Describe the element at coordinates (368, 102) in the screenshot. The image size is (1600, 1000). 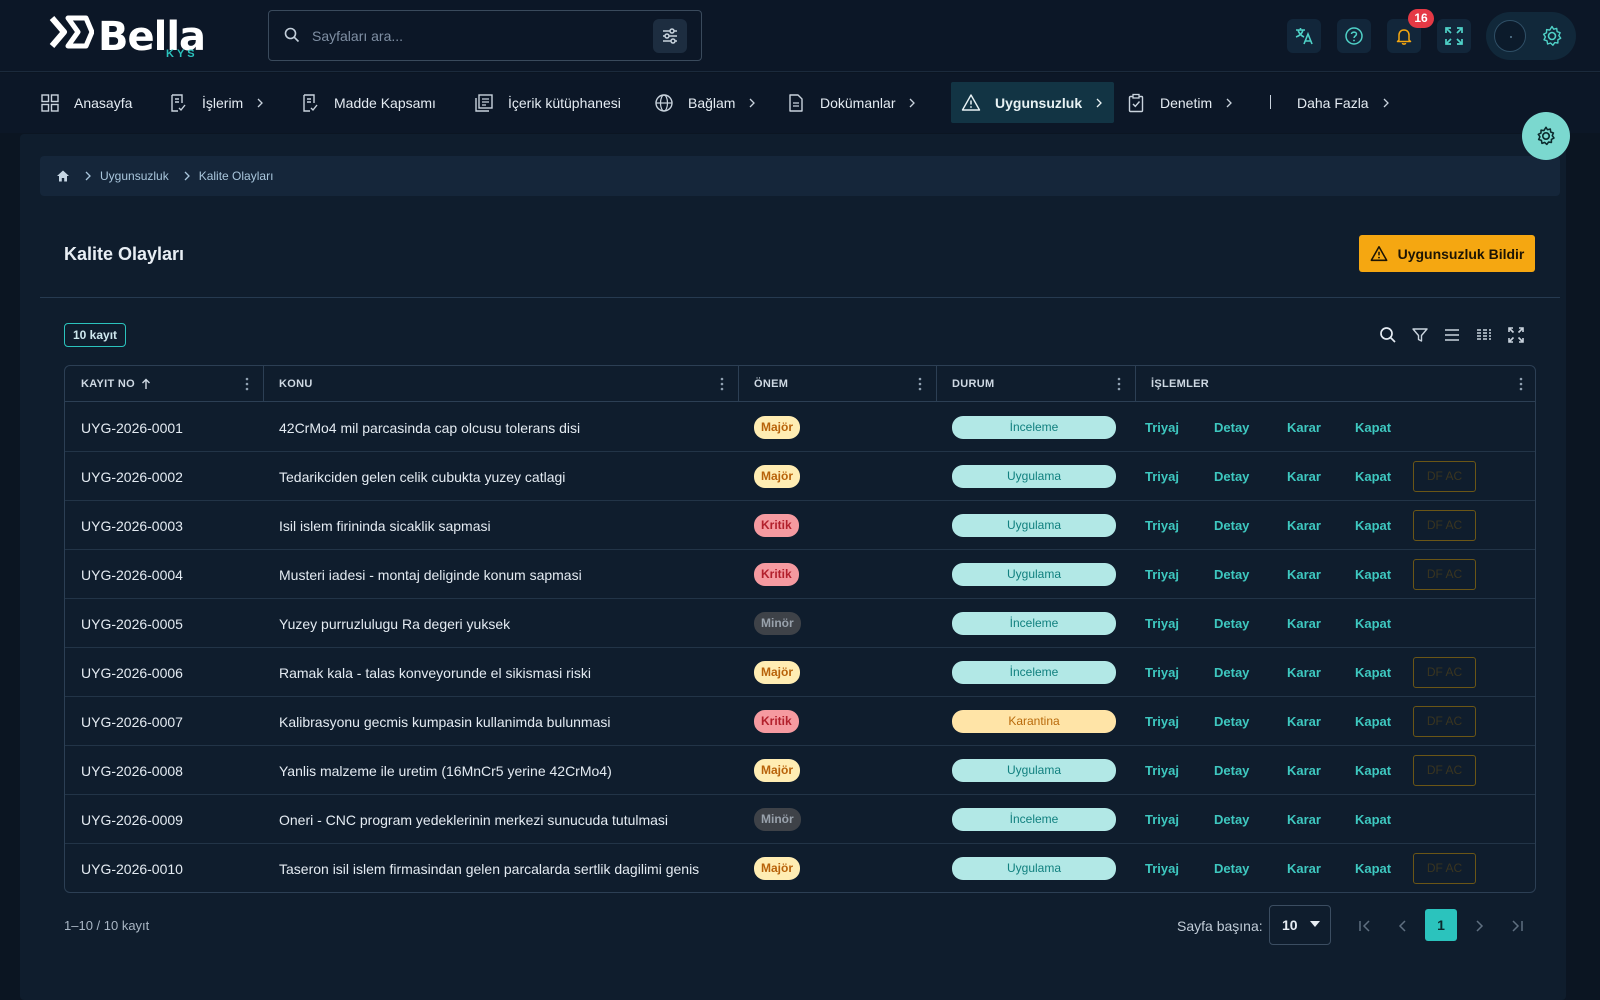
I see `nav-item-madde-kapsami: Madde Kapsamı` at that location.